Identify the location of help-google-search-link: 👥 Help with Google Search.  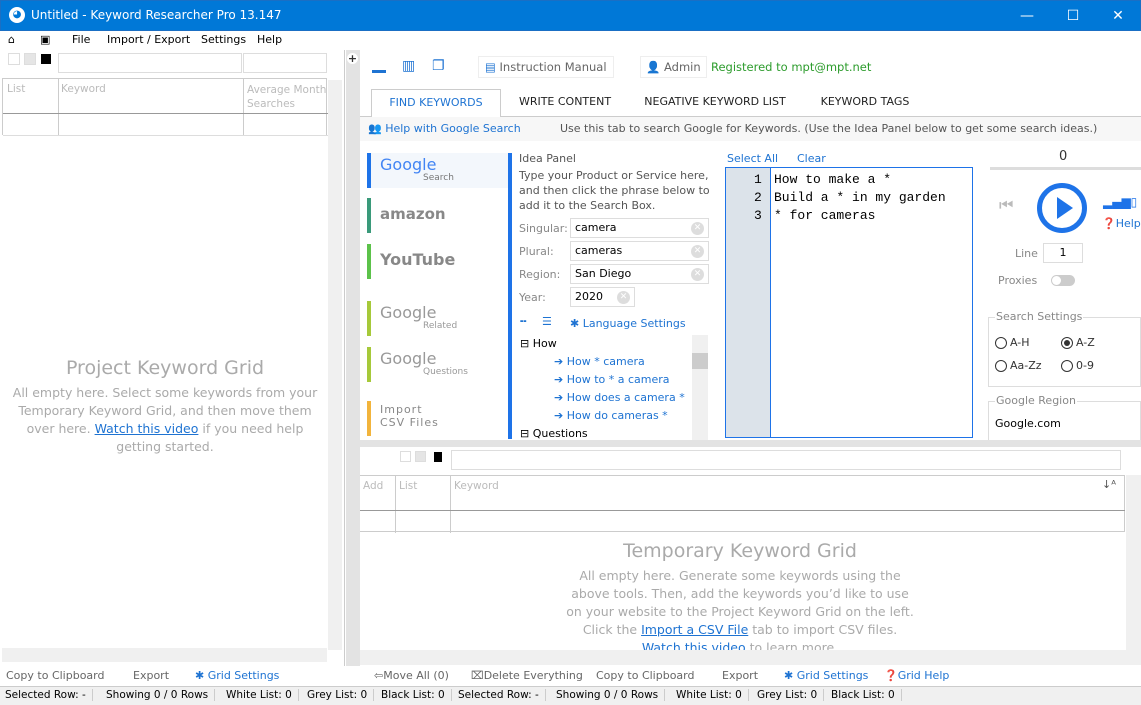
(444, 128).